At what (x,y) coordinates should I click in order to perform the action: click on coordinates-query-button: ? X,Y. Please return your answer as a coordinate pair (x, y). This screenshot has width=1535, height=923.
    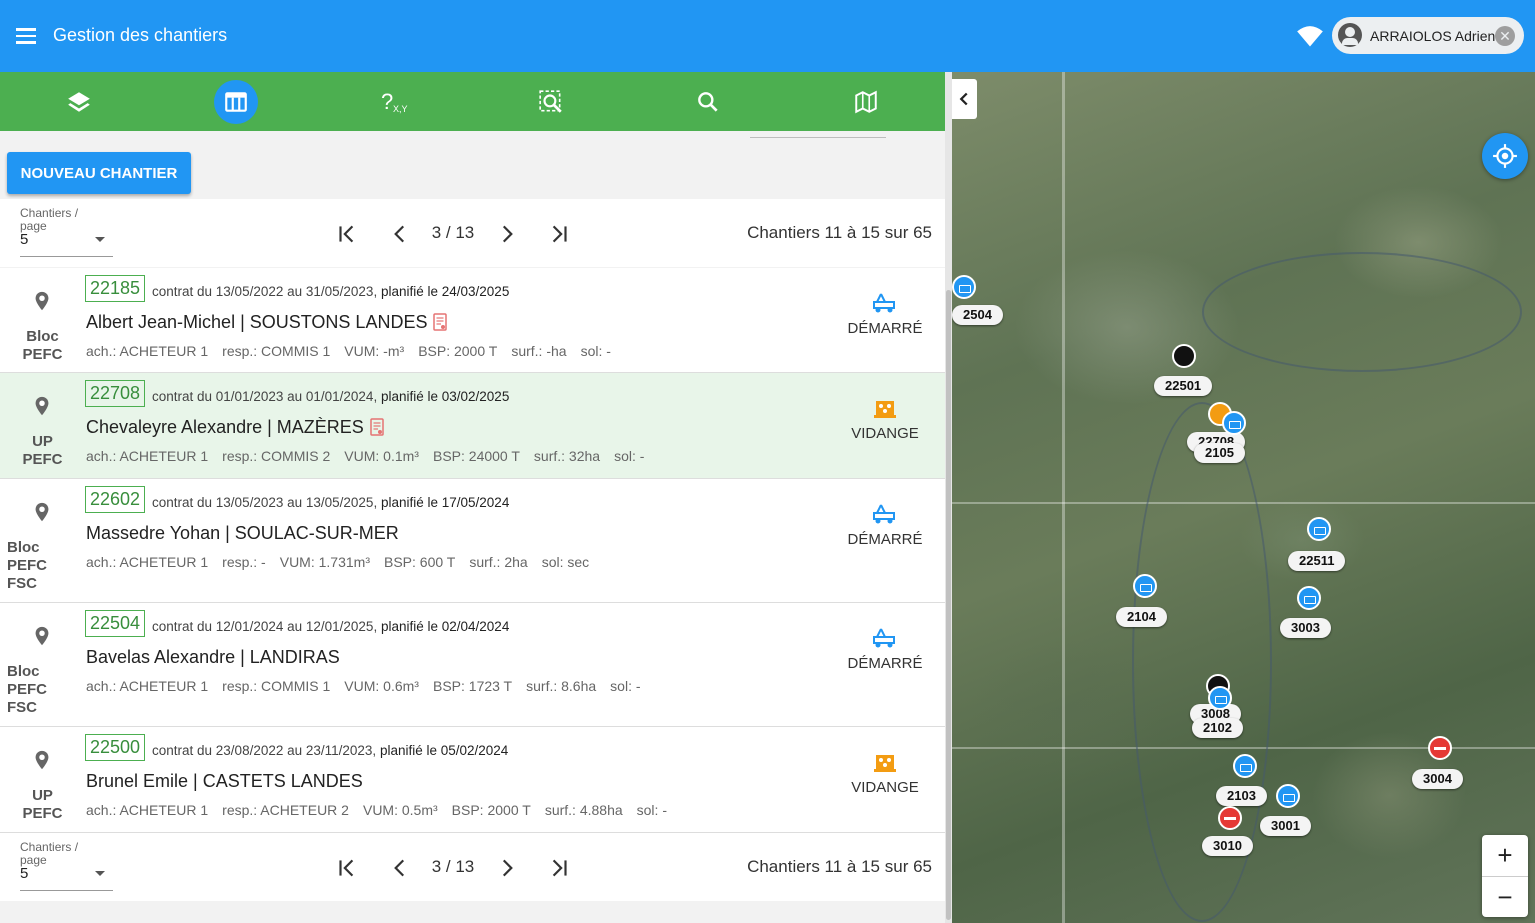
    Looking at the image, I should click on (394, 102).